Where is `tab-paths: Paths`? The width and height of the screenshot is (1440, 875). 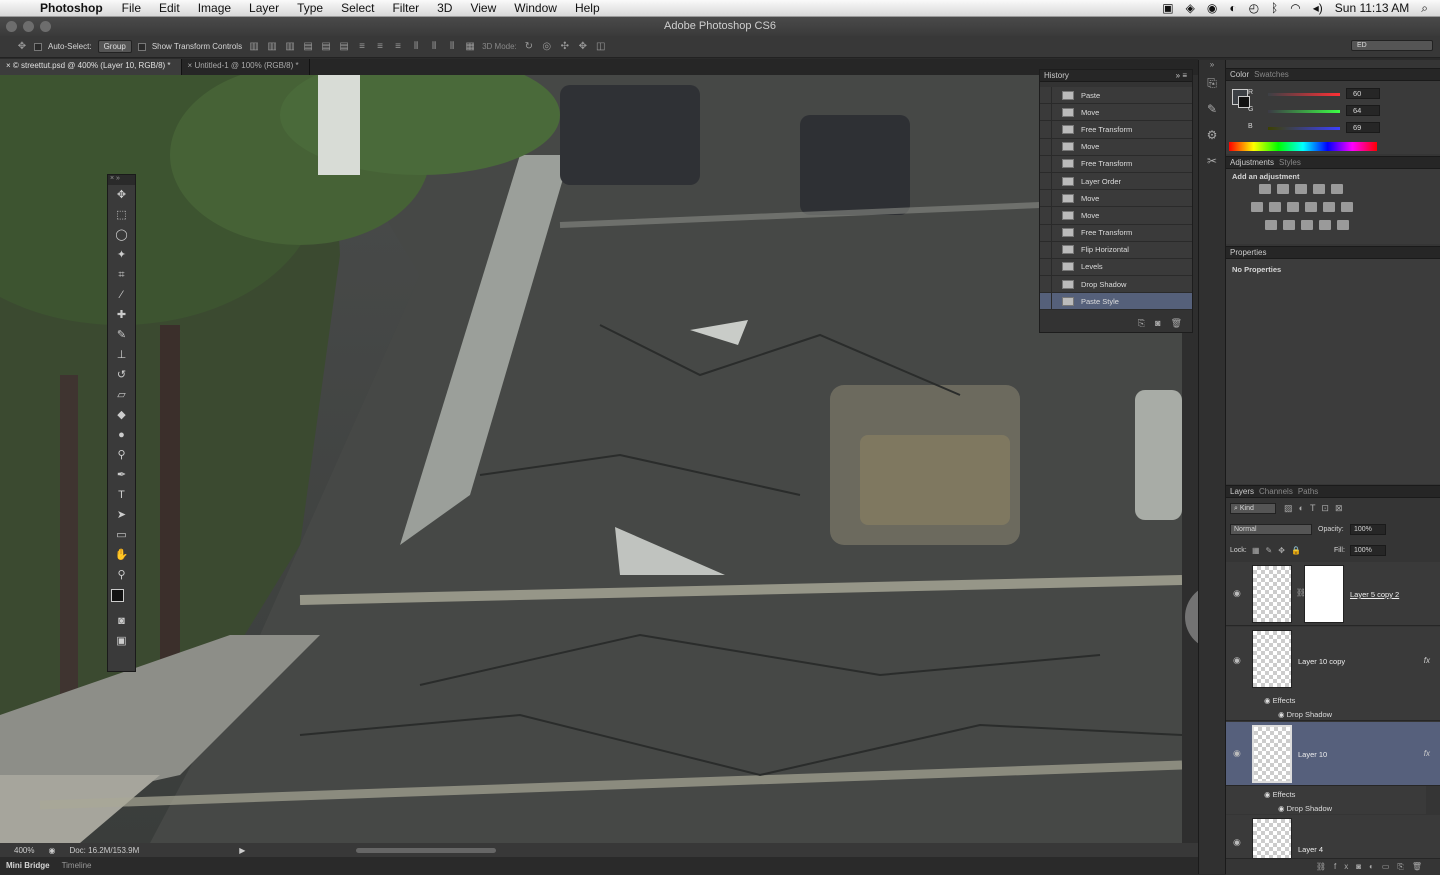
tab-paths: Paths is located at coordinates (1310, 491).